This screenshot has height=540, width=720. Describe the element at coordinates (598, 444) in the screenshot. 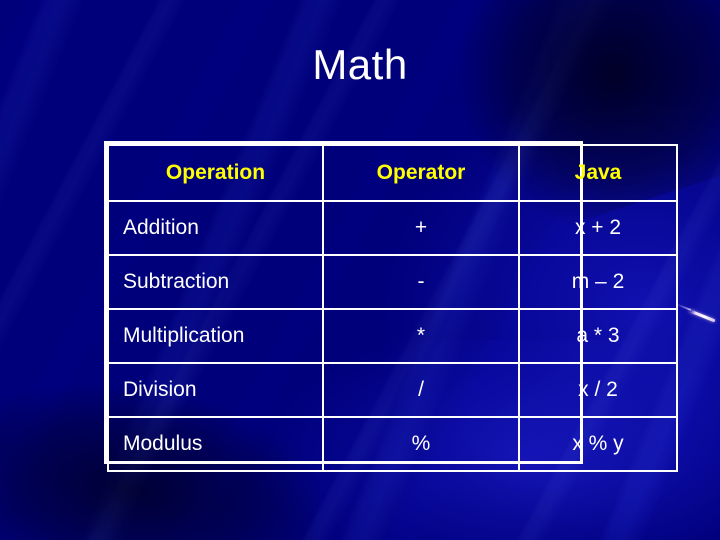

I see `cell-java: x % y` at that location.